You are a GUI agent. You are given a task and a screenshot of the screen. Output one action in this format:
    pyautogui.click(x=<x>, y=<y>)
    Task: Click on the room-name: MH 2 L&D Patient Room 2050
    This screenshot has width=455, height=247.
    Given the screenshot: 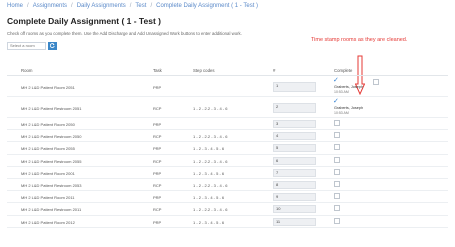 What is the action you would take?
    pyautogui.click(x=48, y=124)
    